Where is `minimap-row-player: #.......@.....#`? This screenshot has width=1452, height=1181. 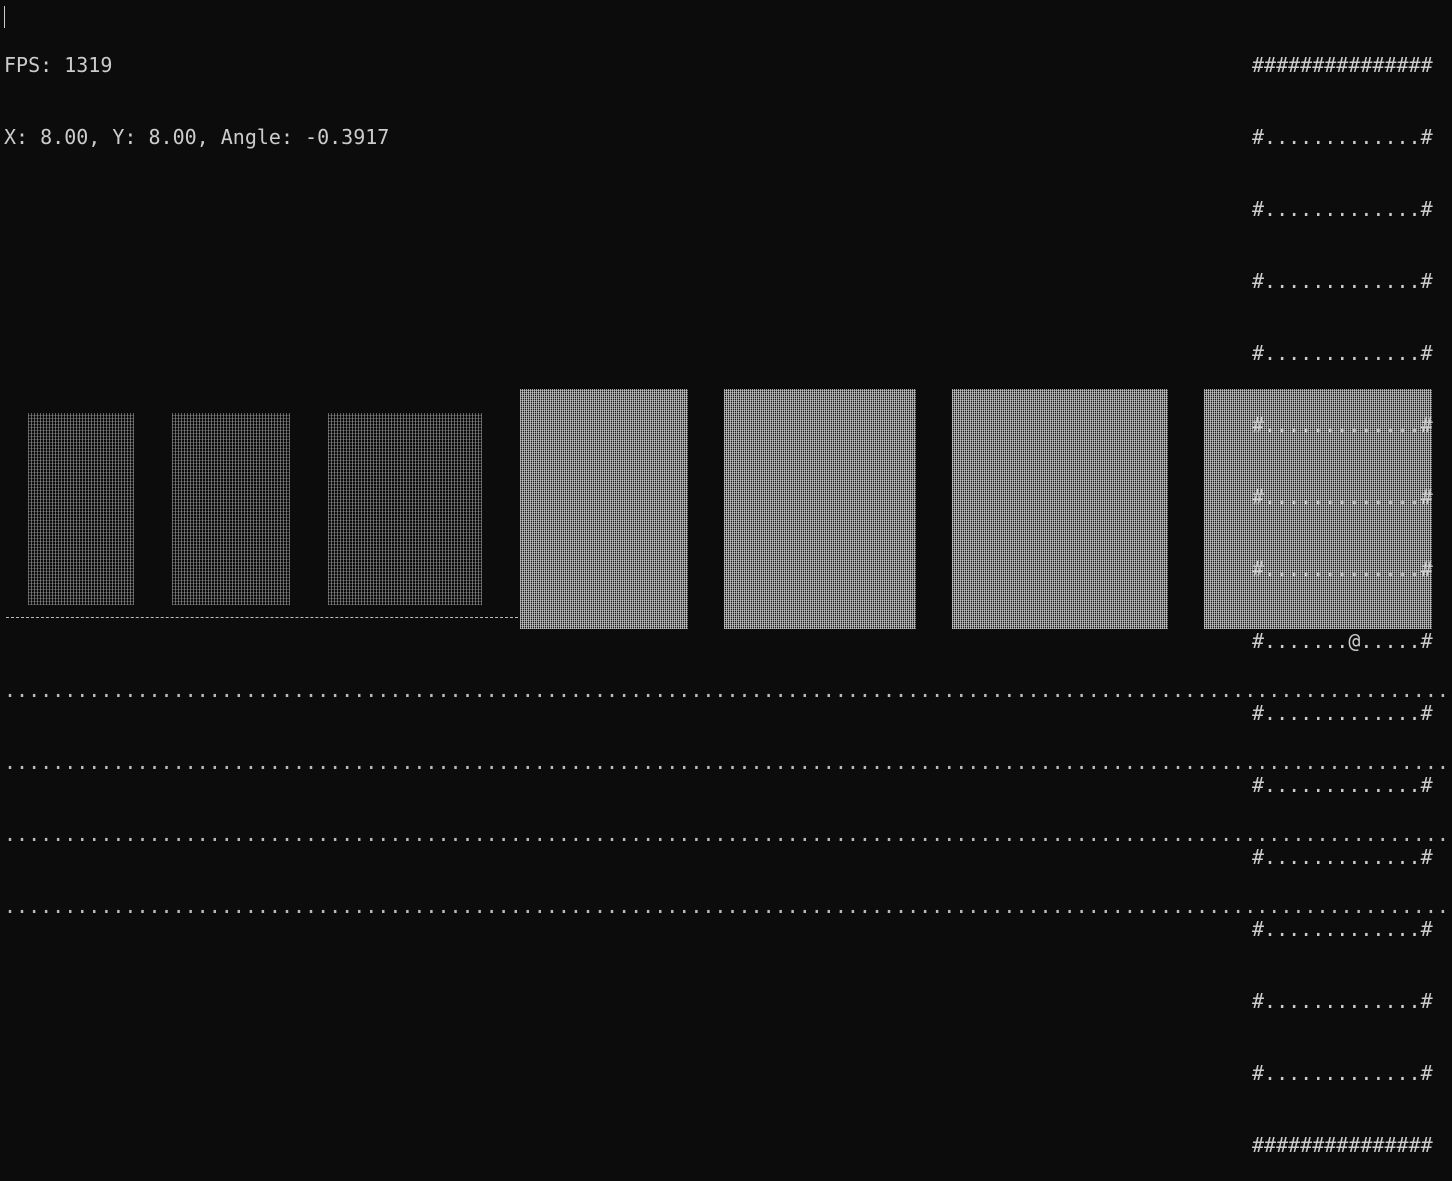 minimap-row-player: #.......@.....# is located at coordinates (1342, 641).